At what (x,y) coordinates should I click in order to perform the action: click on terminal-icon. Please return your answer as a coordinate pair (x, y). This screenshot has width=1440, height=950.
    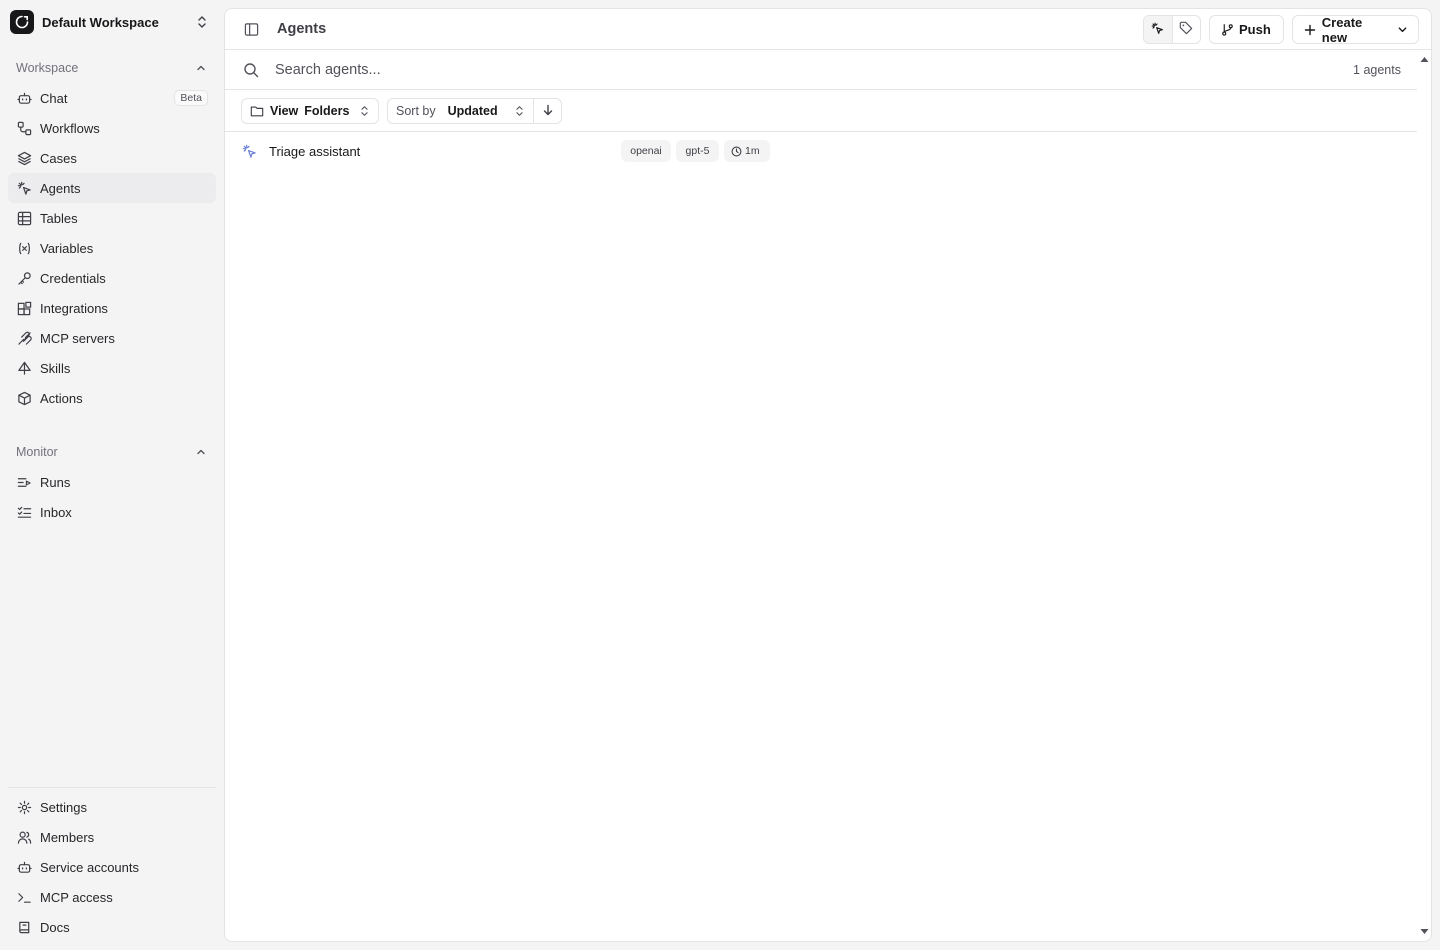
    Looking at the image, I should click on (24, 897).